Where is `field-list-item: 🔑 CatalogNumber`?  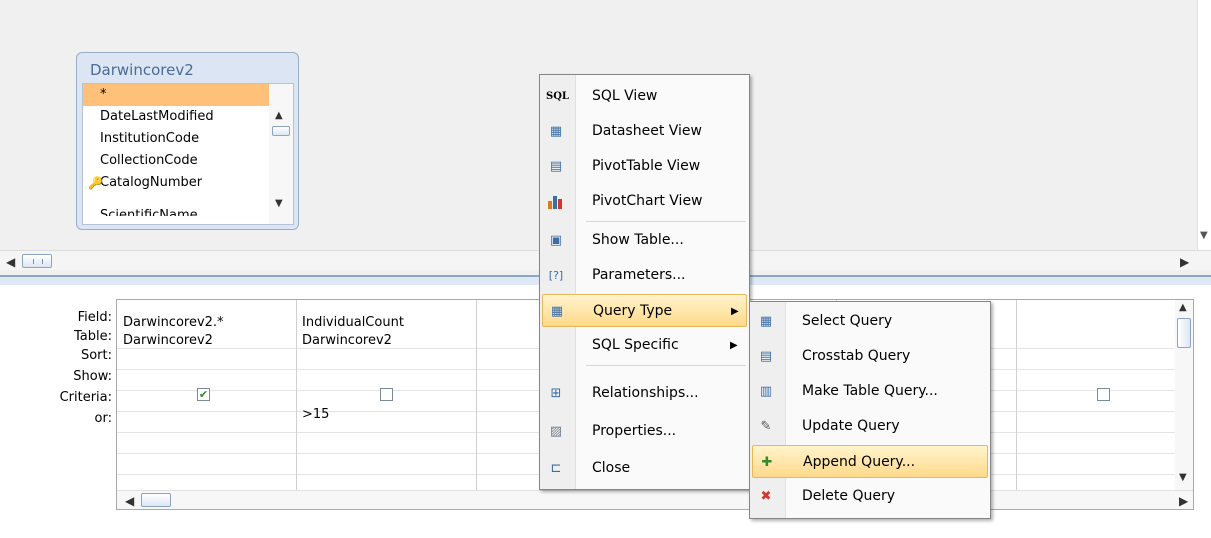
field-list-item: 🔑 CatalogNumber is located at coordinates (176, 183).